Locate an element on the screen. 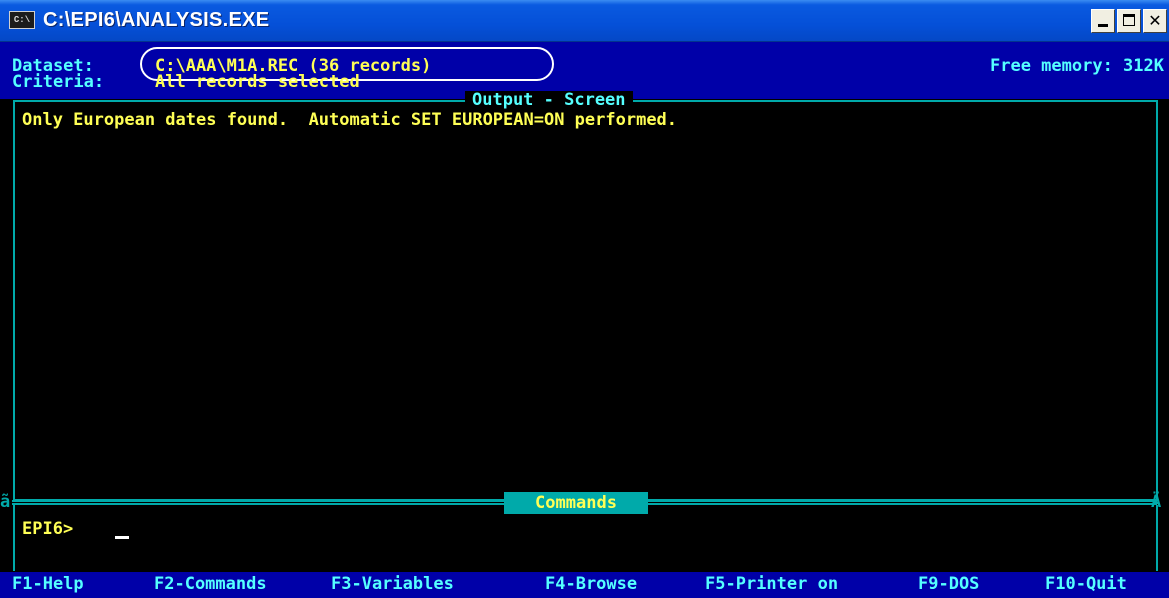  window-title: C:\EPI6\ANALYSIS.EXE is located at coordinates (156, 20).